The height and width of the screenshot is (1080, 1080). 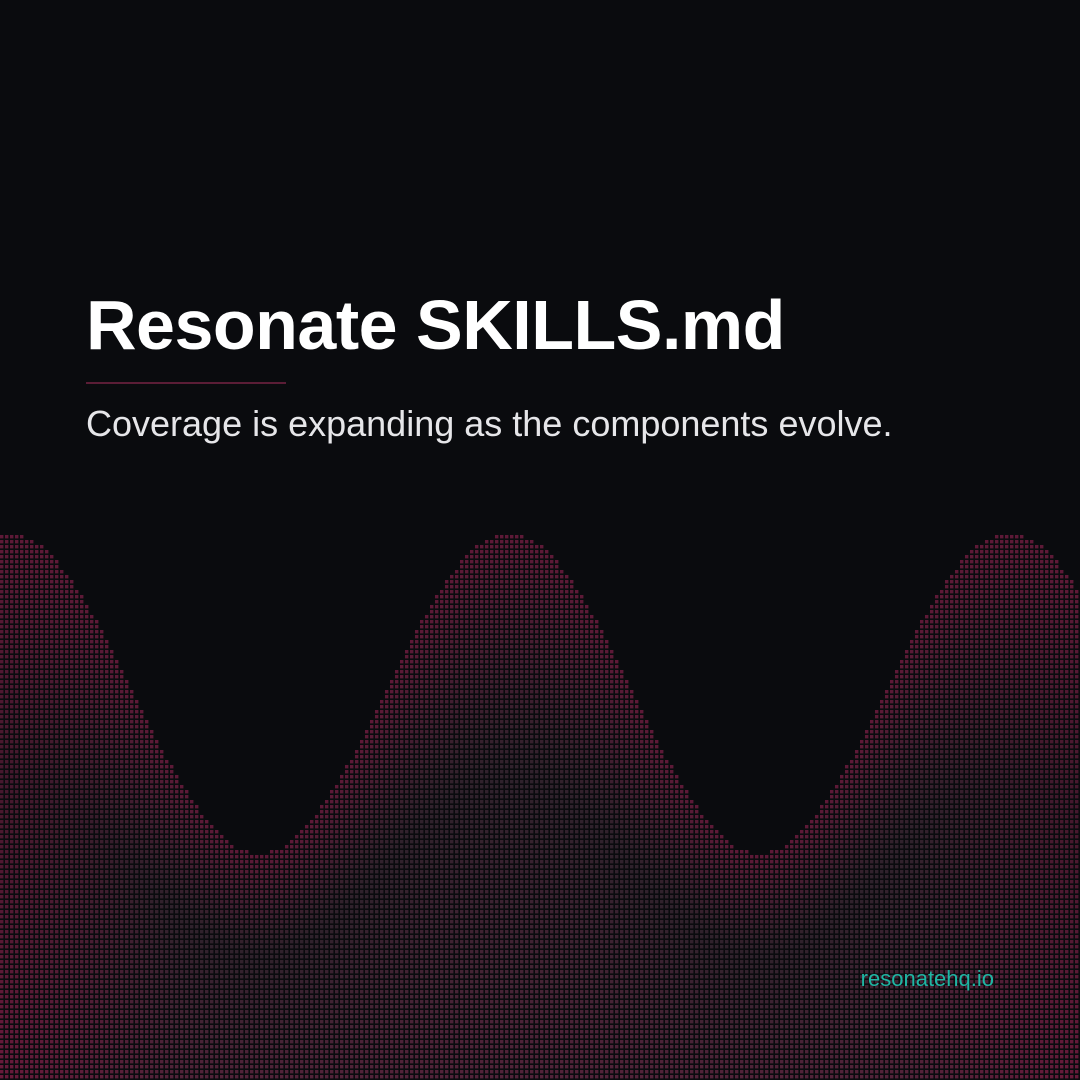 What do you see at coordinates (927, 979) in the screenshot?
I see `website-link: resonatehq.io` at bounding box center [927, 979].